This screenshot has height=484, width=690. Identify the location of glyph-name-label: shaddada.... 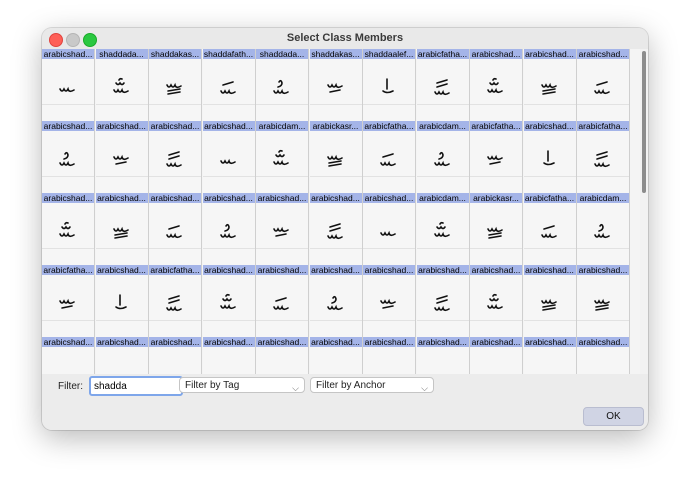
(282, 54).